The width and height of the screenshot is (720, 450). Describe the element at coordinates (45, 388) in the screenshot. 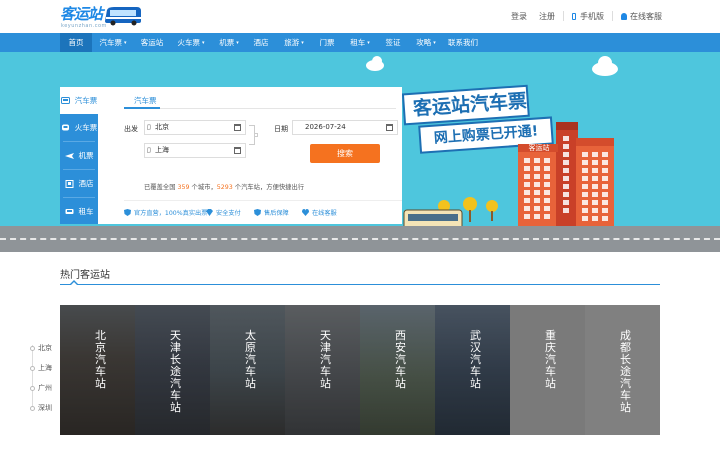

I see `city-label: 广州` at that location.